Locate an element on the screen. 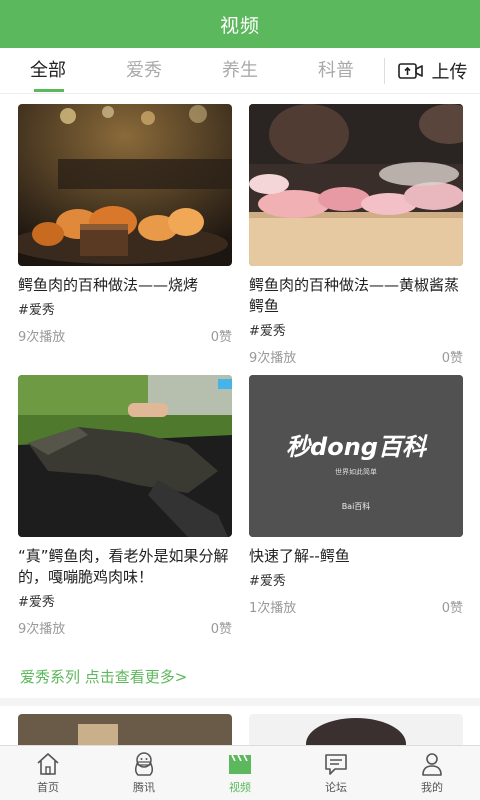  video-title: 鳄鱼肉的百种做法——黄椒酱蒸鳄鱼 is located at coordinates (356, 296).